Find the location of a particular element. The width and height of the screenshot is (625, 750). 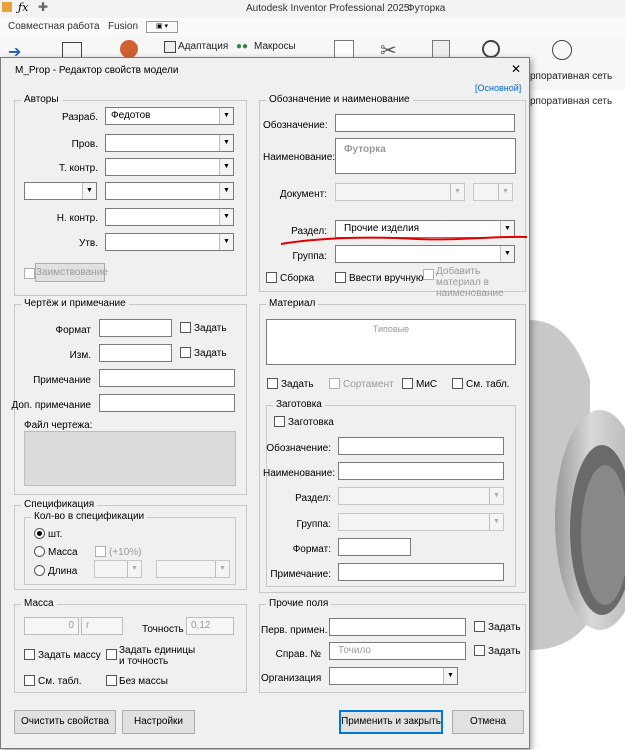

fx-icon: ƒx is located at coordinates (23, 7).